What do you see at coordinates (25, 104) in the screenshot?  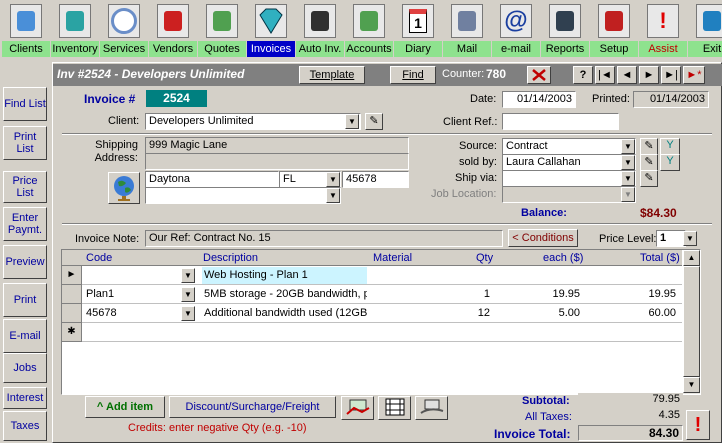 I see `nav-find-list: Find List` at bounding box center [25, 104].